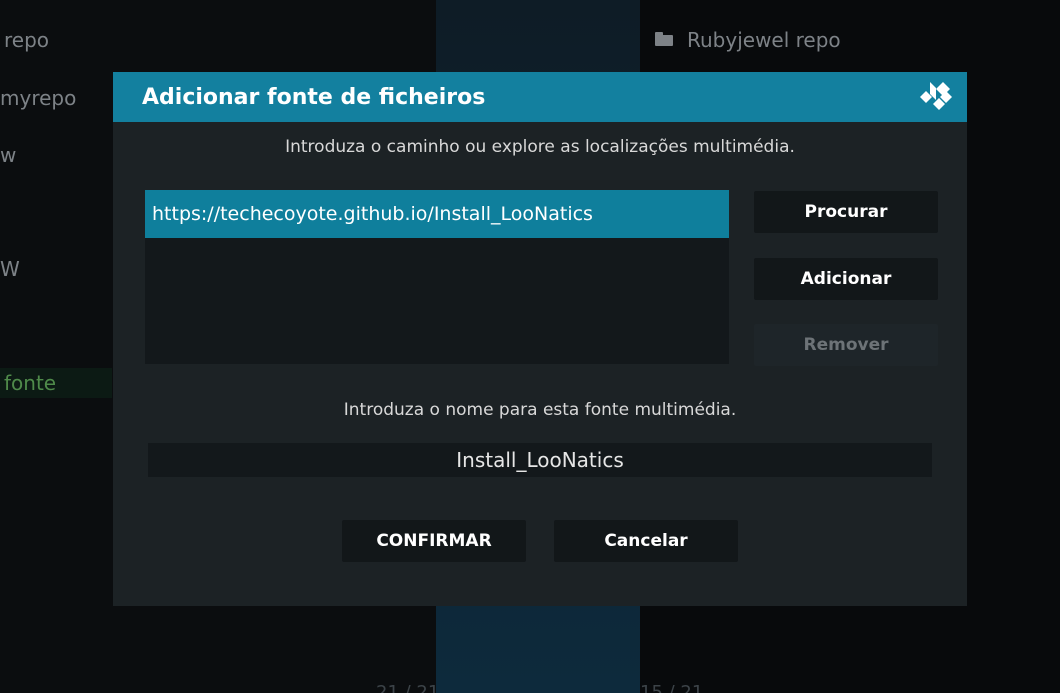  Describe the element at coordinates (540, 97) in the screenshot. I see `dialog-titlebar: Adicionar fonte de ficheiros` at that location.